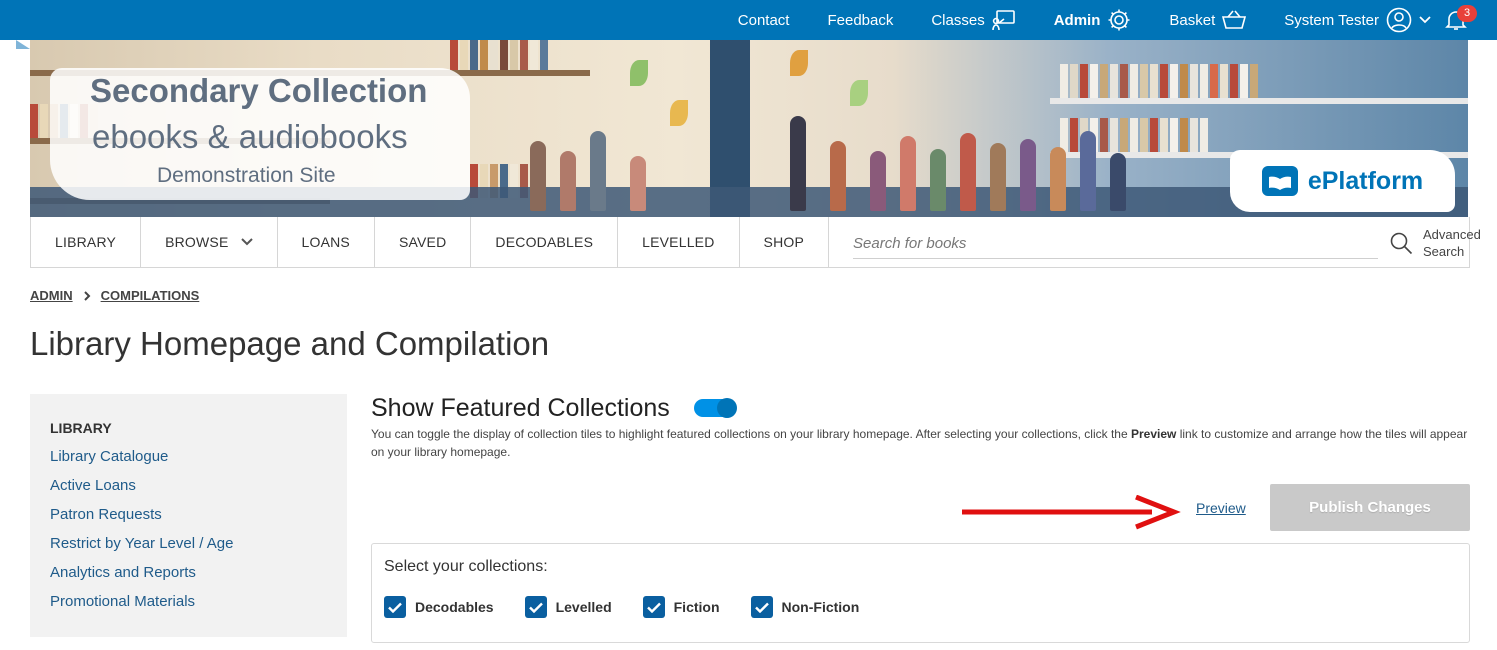  I want to click on publish-changes-button: Publish Changes, so click(1370, 507).